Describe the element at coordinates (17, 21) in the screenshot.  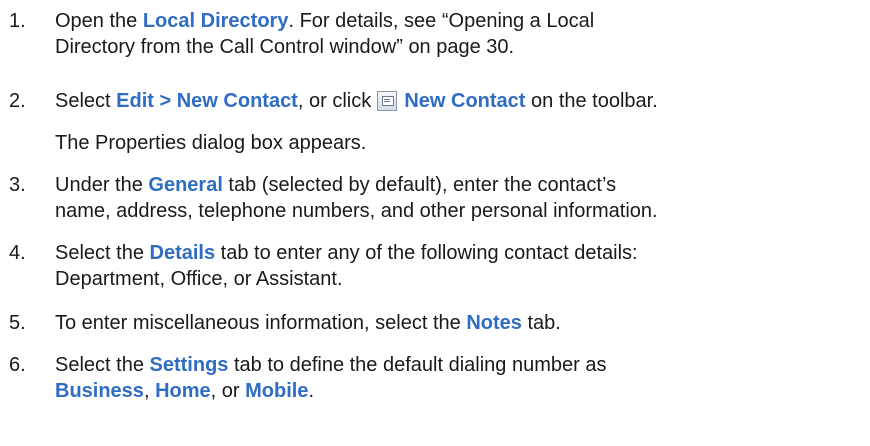
I see `step-number: 1.` at that location.